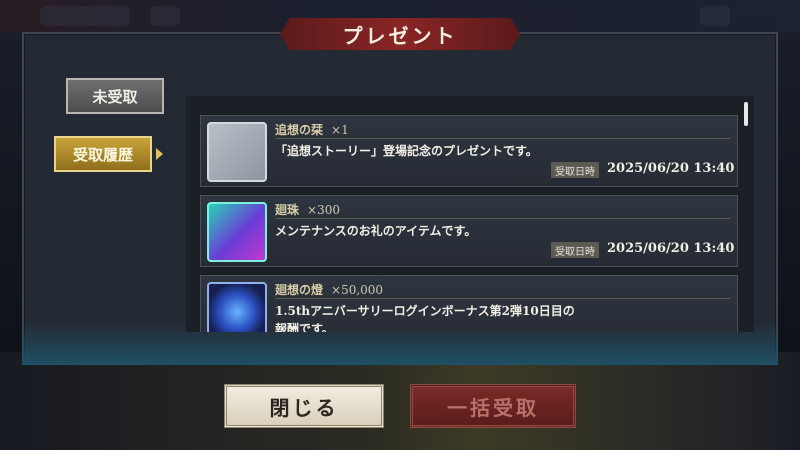 The image size is (800, 450). What do you see at coordinates (237, 232) in the screenshot?
I see `gem-cube-item-icon` at bounding box center [237, 232].